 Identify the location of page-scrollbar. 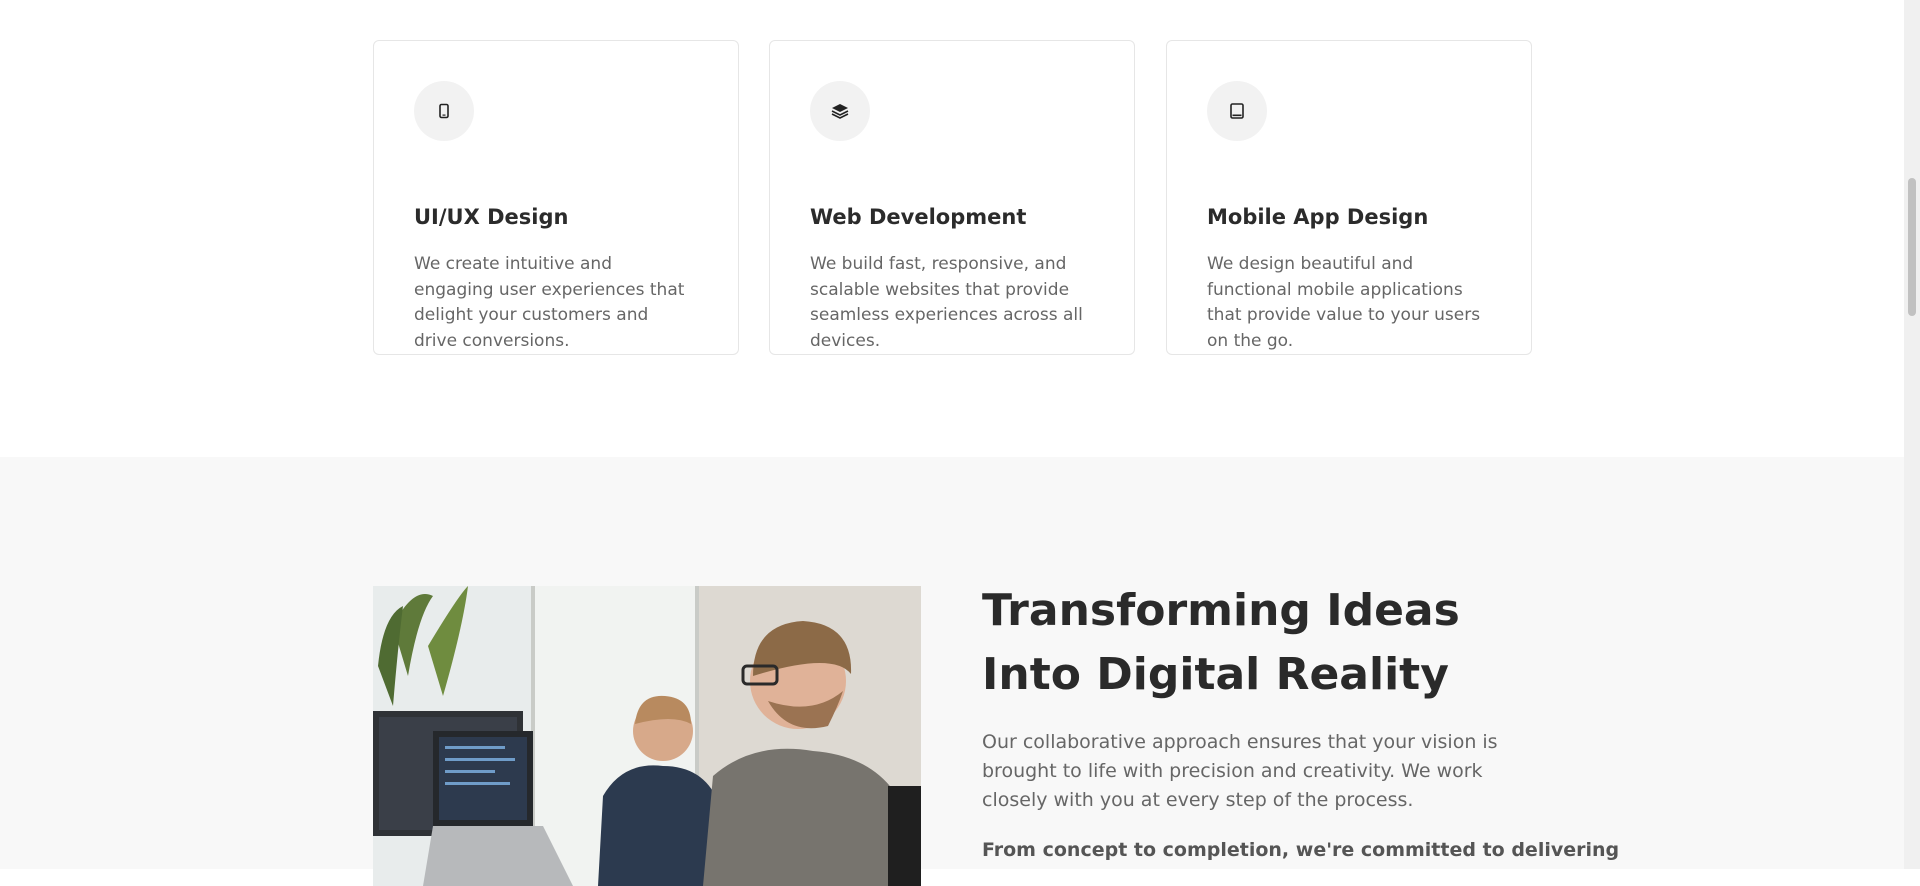
(1912, 434).